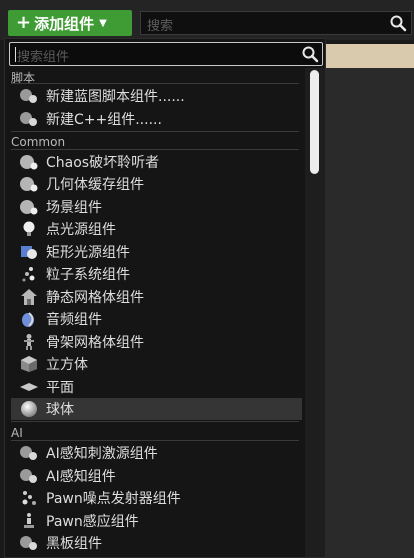 The width and height of the screenshot is (414, 558). Describe the element at coordinates (314, 122) in the screenshot. I see `scrollbar-thumb` at that location.